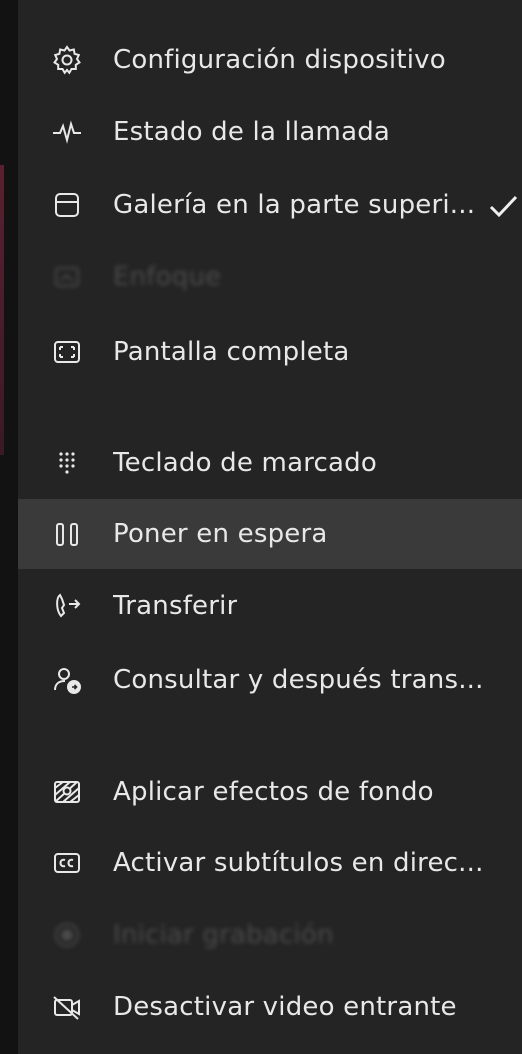  I want to click on transfer-icon, so click(67, 606).